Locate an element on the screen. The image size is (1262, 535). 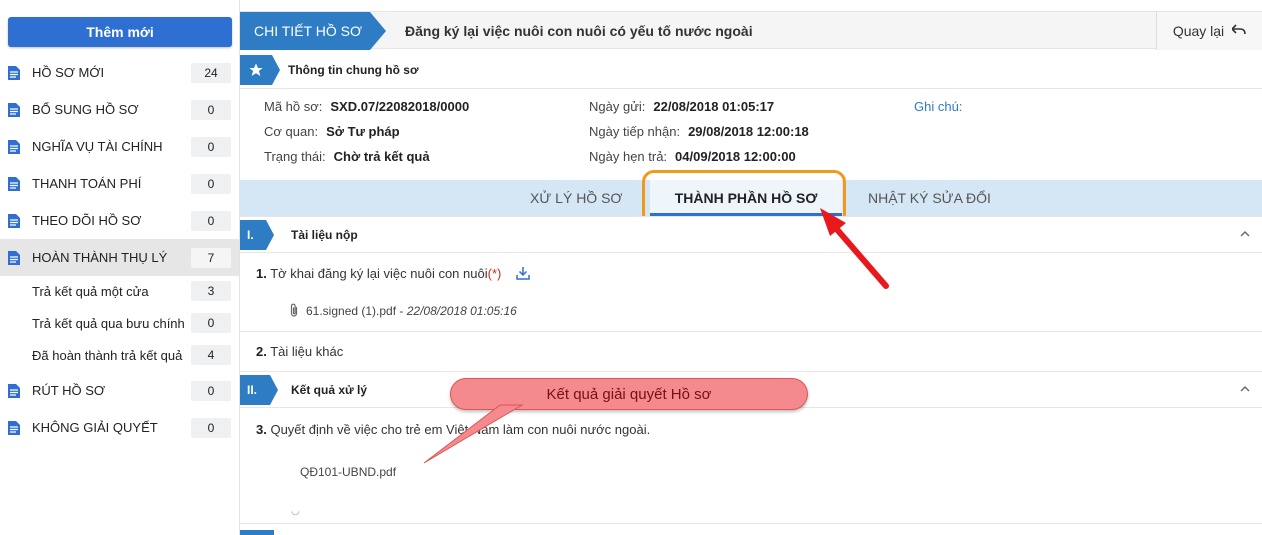
sidebar-item-theo-doi-ho-so: THEO DÕI HỒ SƠ 0 is located at coordinates (119, 220).